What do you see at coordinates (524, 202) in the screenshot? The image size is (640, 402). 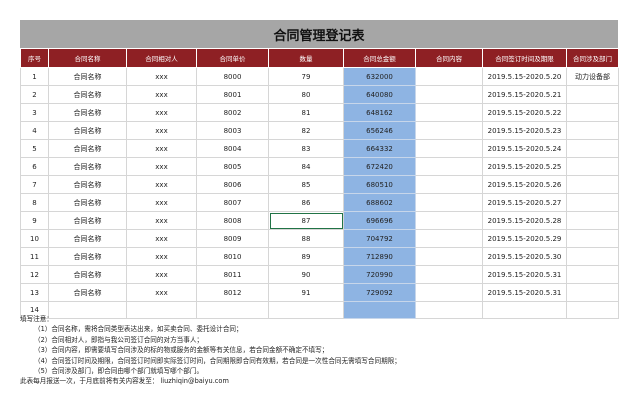 I see `contract-period-cell: 2019.5.15-2020.5.27` at bounding box center [524, 202].